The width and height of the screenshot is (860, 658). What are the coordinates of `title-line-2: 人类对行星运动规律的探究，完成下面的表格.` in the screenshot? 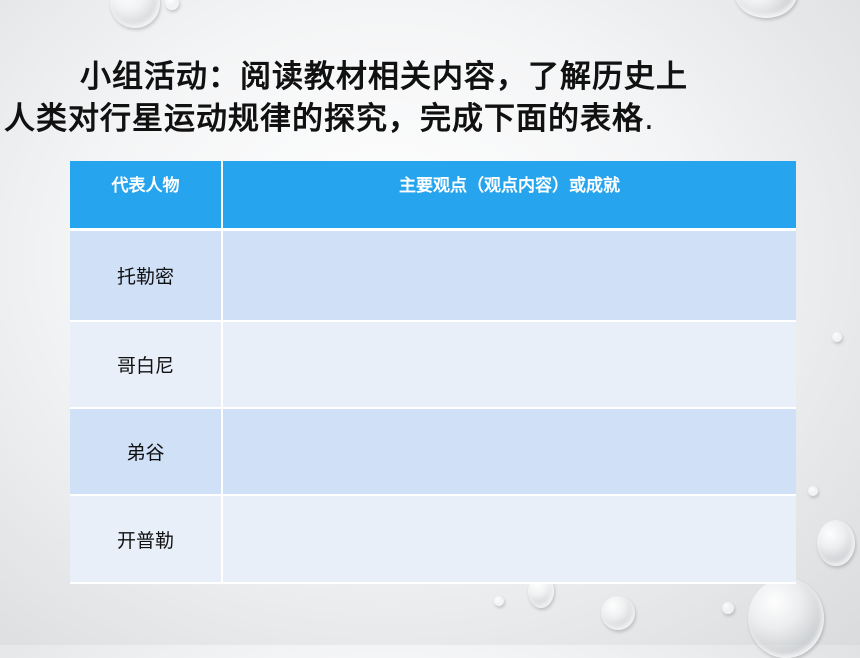 It's located at (430, 119).